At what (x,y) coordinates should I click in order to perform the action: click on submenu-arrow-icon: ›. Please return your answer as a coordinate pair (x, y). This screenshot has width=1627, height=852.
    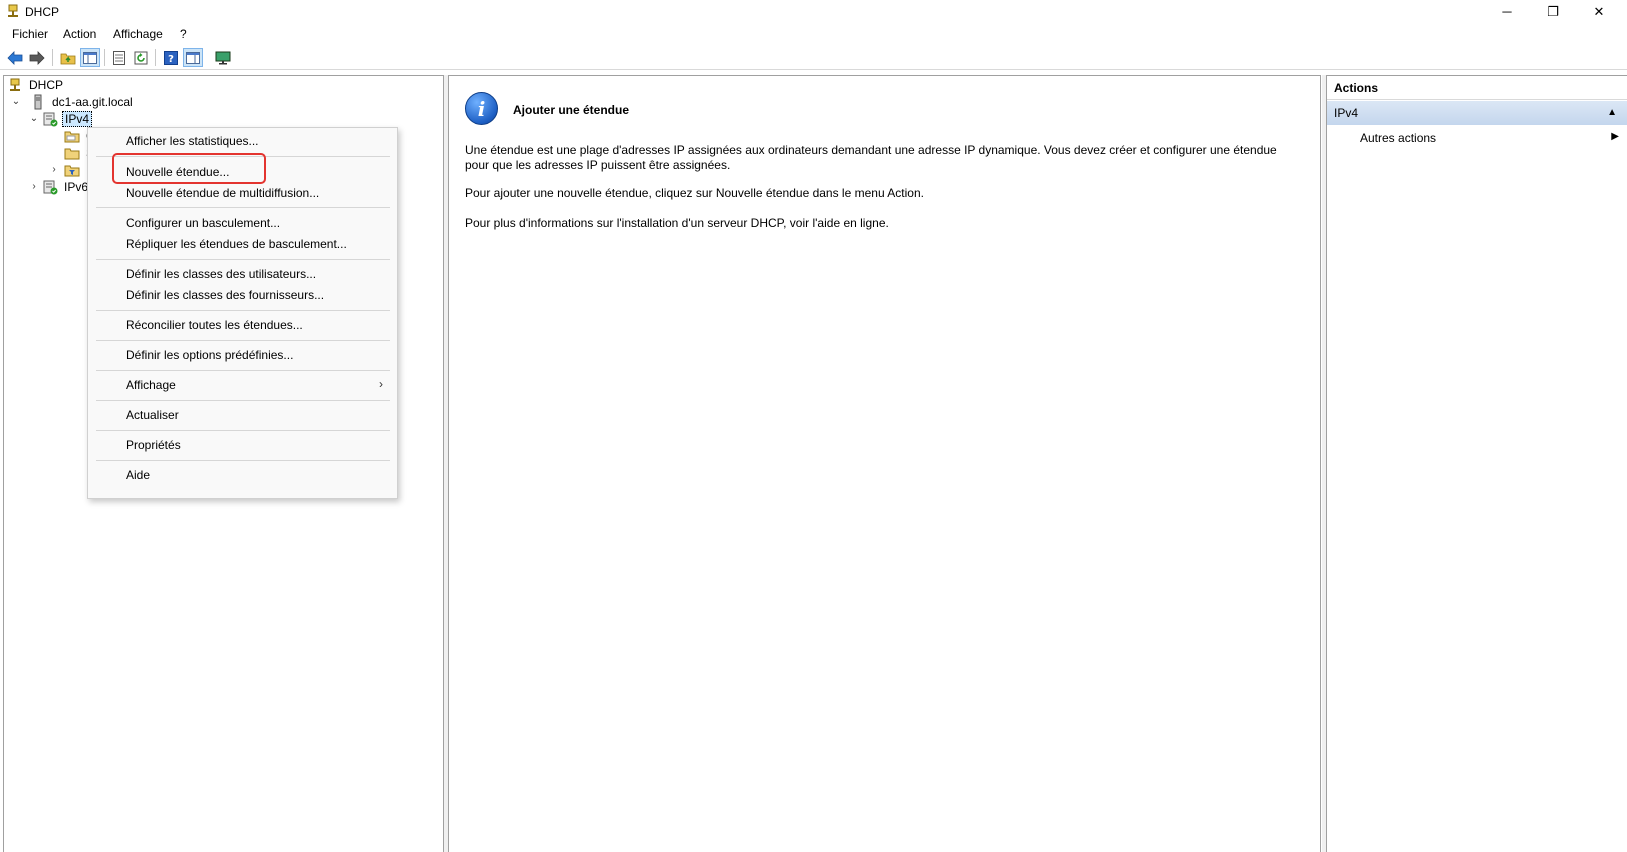
    Looking at the image, I should click on (381, 384).